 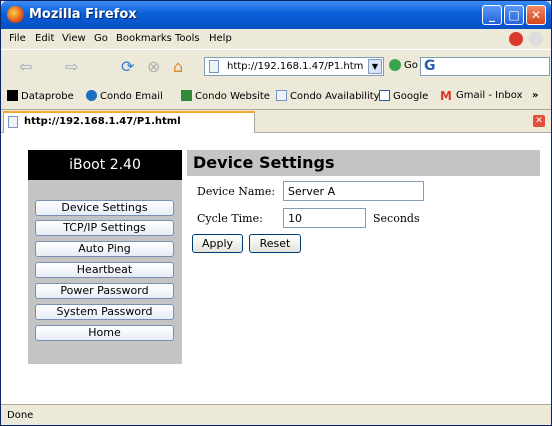 What do you see at coordinates (446, 96) in the screenshot?
I see `gmail-icon: M` at bounding box center [446, 96].